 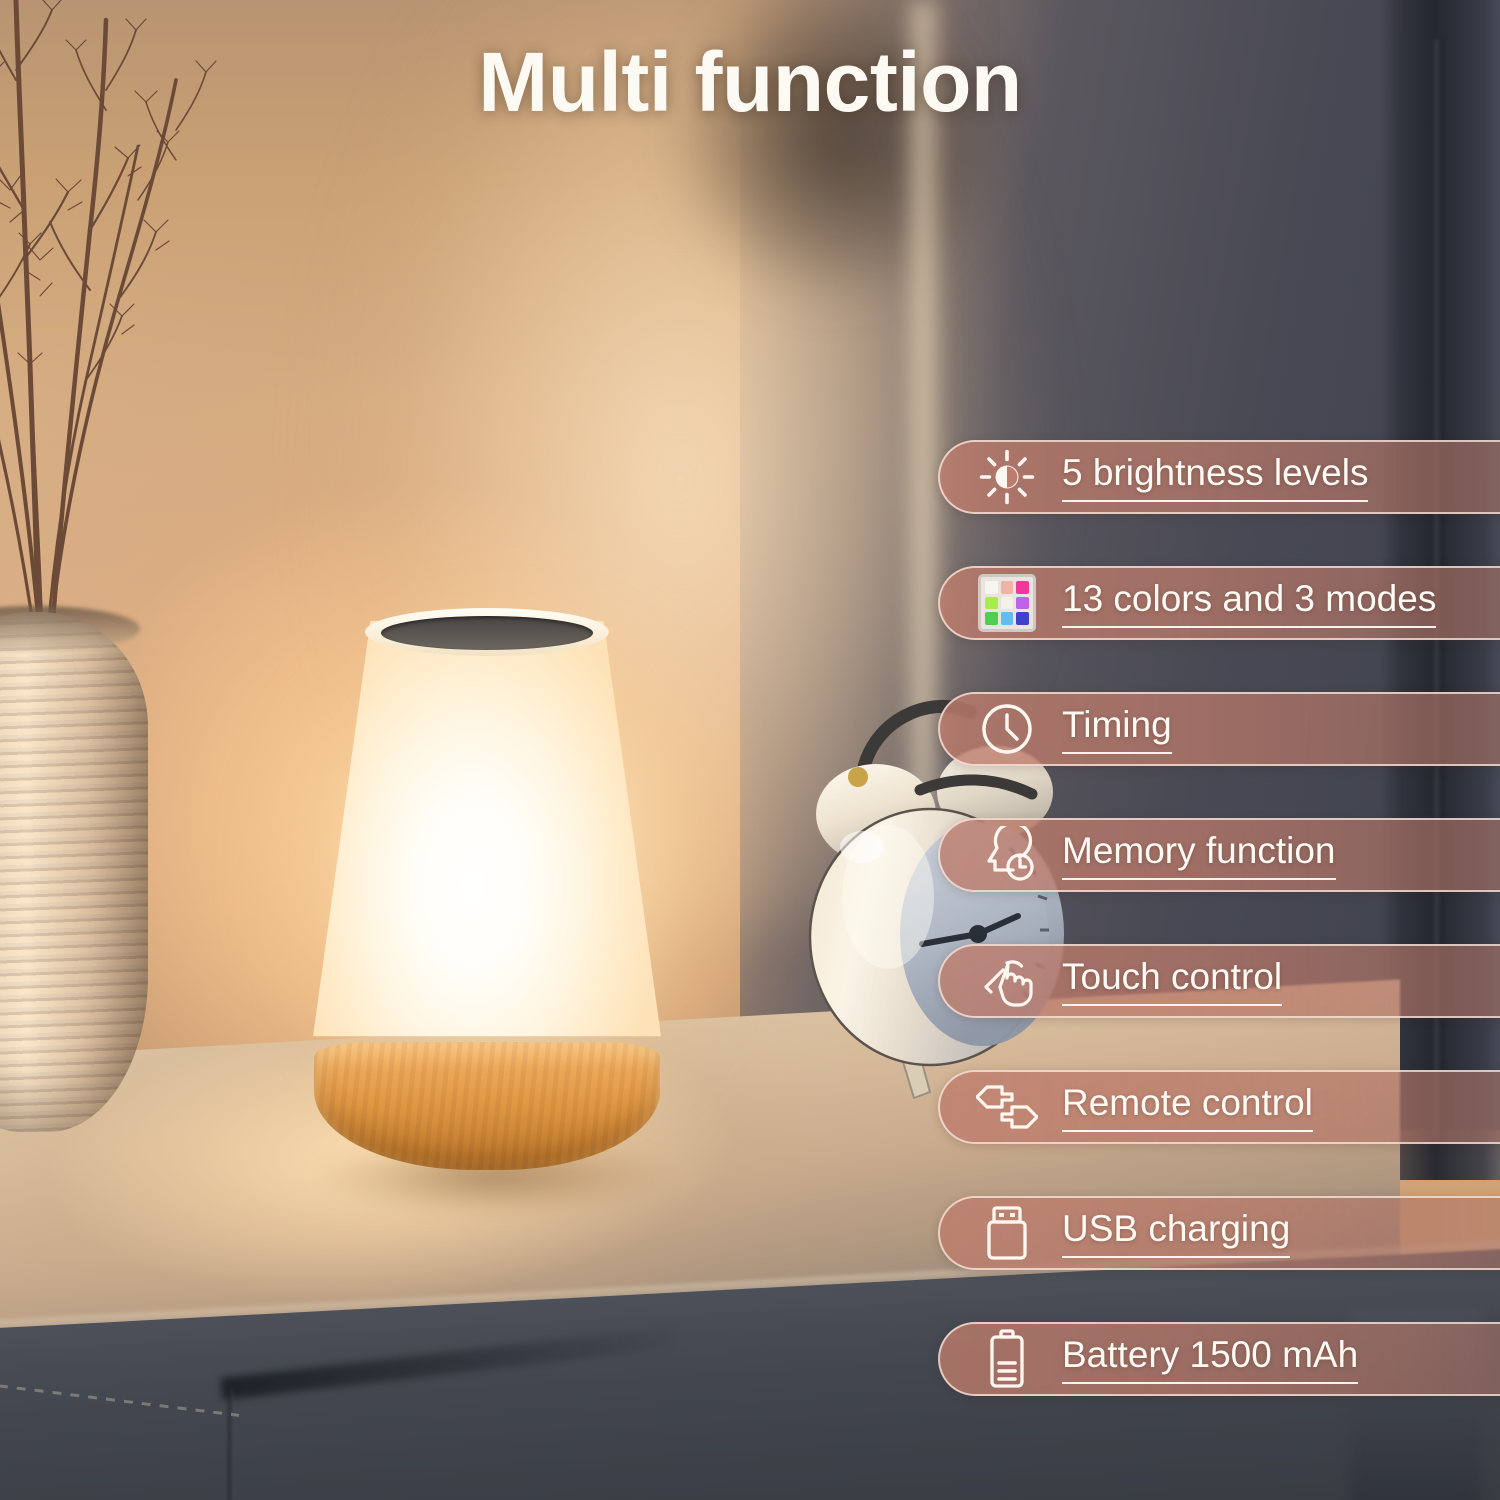 What do you see at coordinates (74, 872) in the screenshot?
I see `vase-rib-texture` at bounding box center [74, 872].